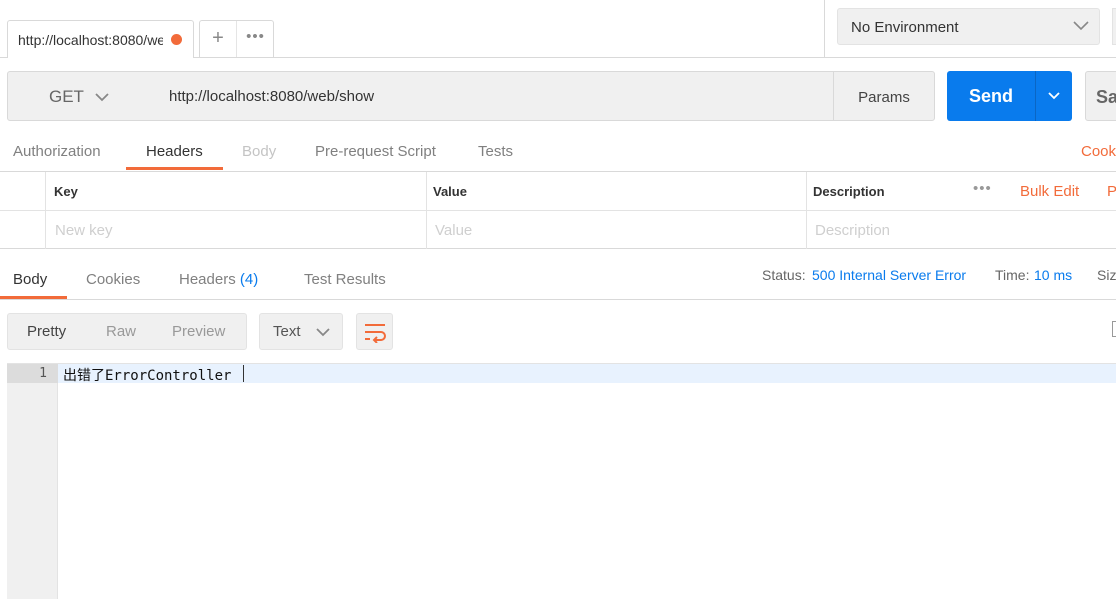 This screenshot has width=1116, height=599. What do you see at coordinates (1098, 151) in the screenshot?
I see `cookies-link: Cook` at bounding box center [1098, 151].